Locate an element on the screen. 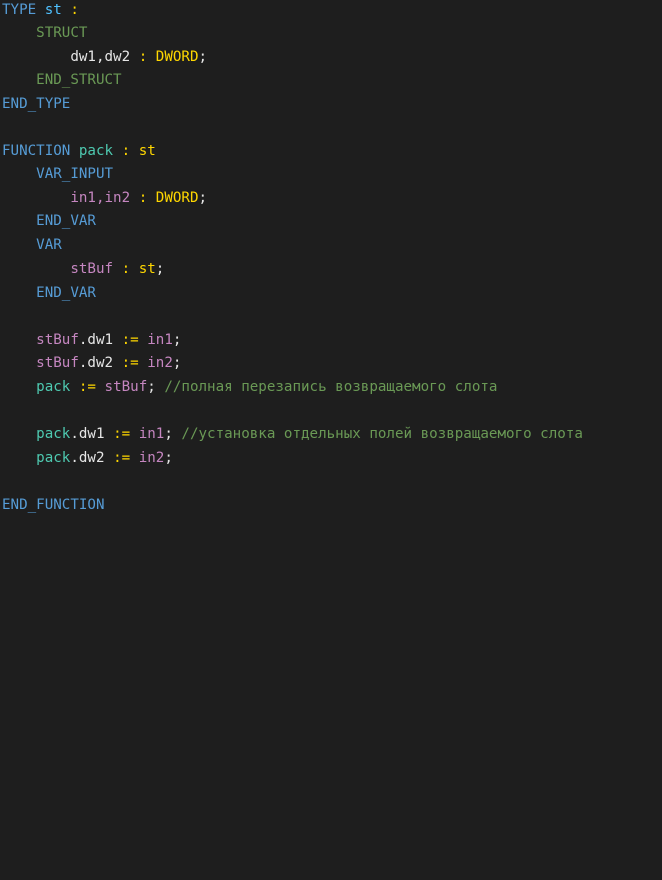 This screenshot has width=662, height=880. code-line-5: END_TYPE is located at coordinates (36, 104).